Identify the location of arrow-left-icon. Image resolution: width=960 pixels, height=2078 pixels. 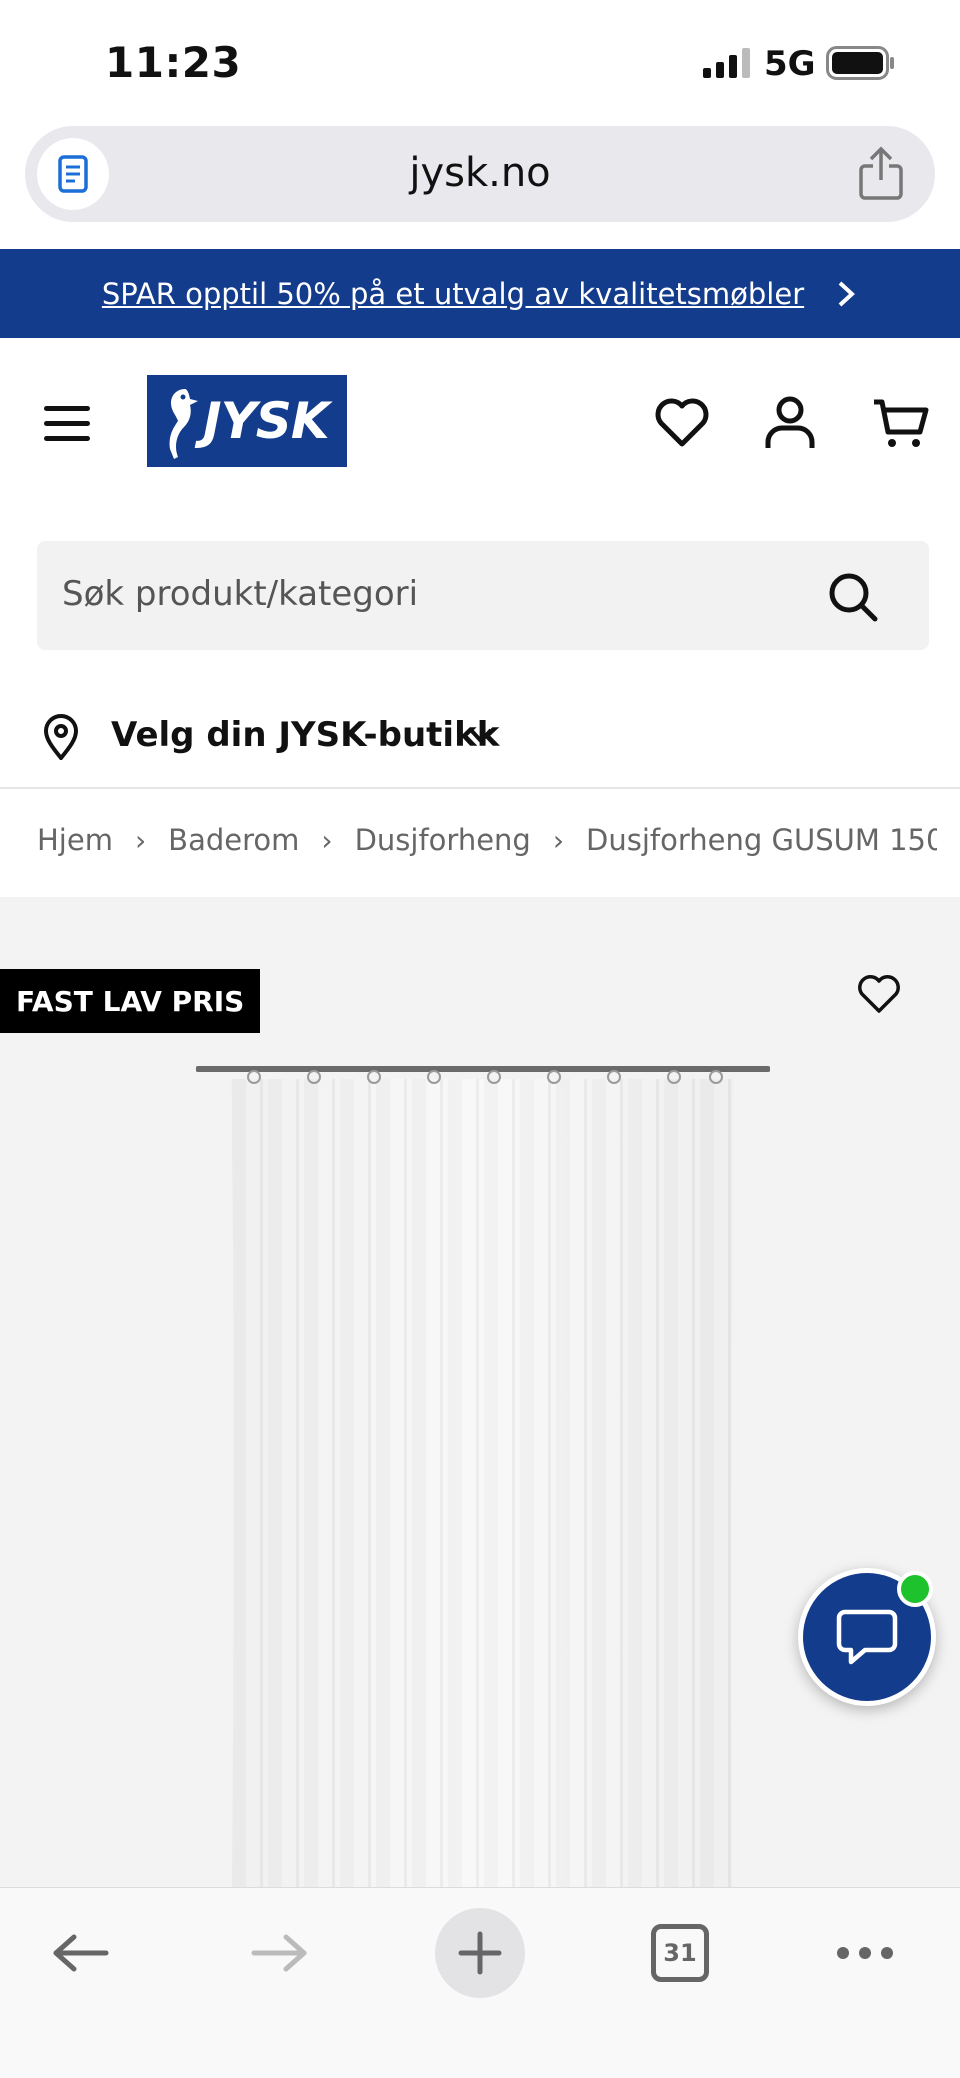
(81, 1953).